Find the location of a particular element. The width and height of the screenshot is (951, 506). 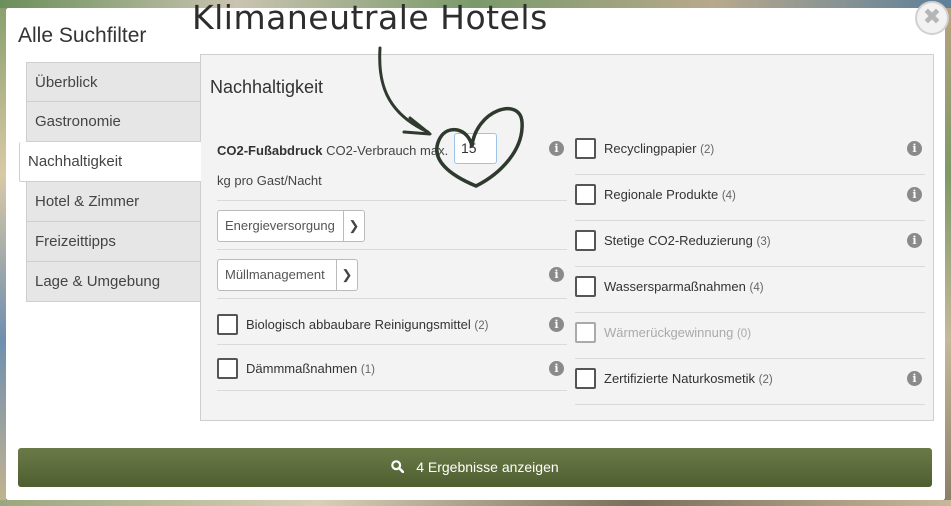

check-label: Dämmmaßnahmen (1) is located at coordinates (310, 368).